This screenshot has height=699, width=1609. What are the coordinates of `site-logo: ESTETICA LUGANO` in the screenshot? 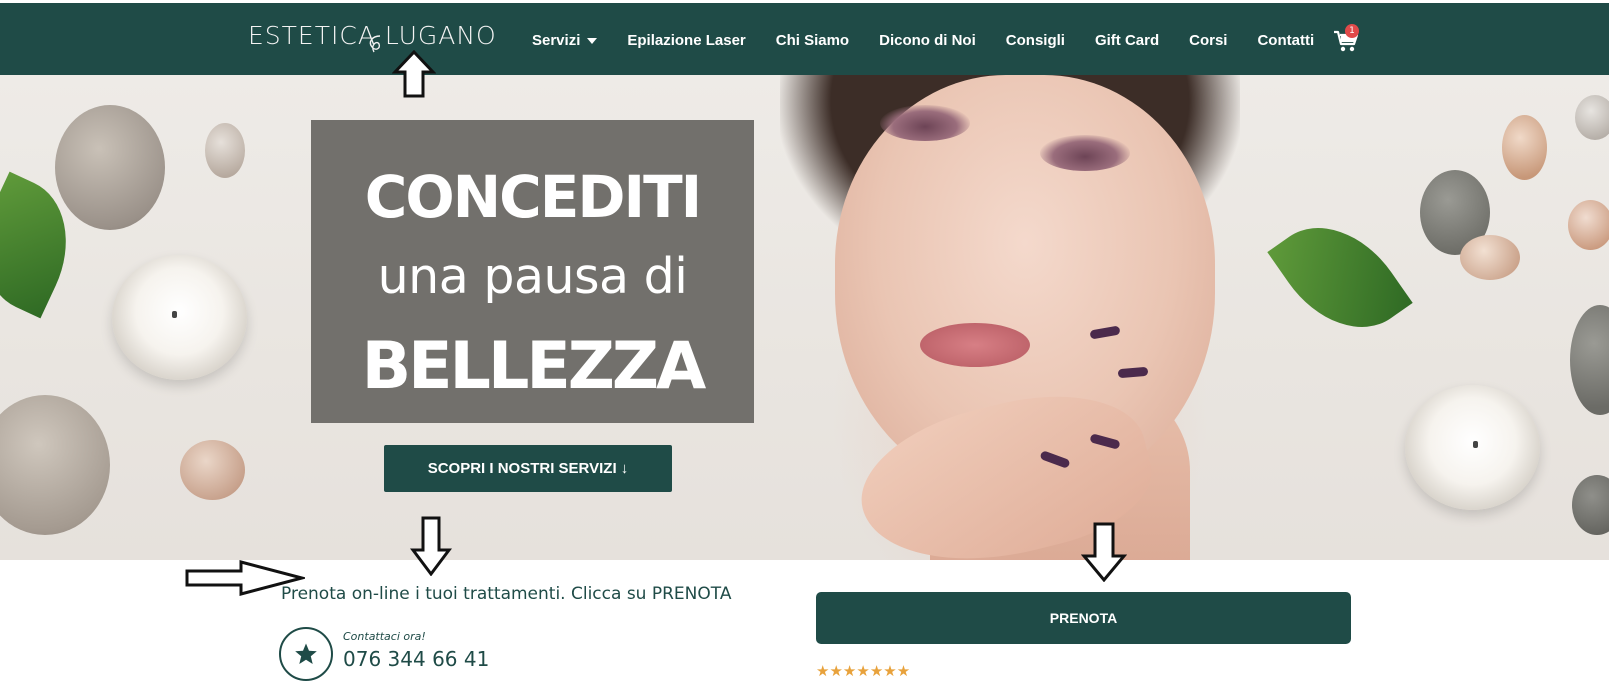 It's located at (378, 40).